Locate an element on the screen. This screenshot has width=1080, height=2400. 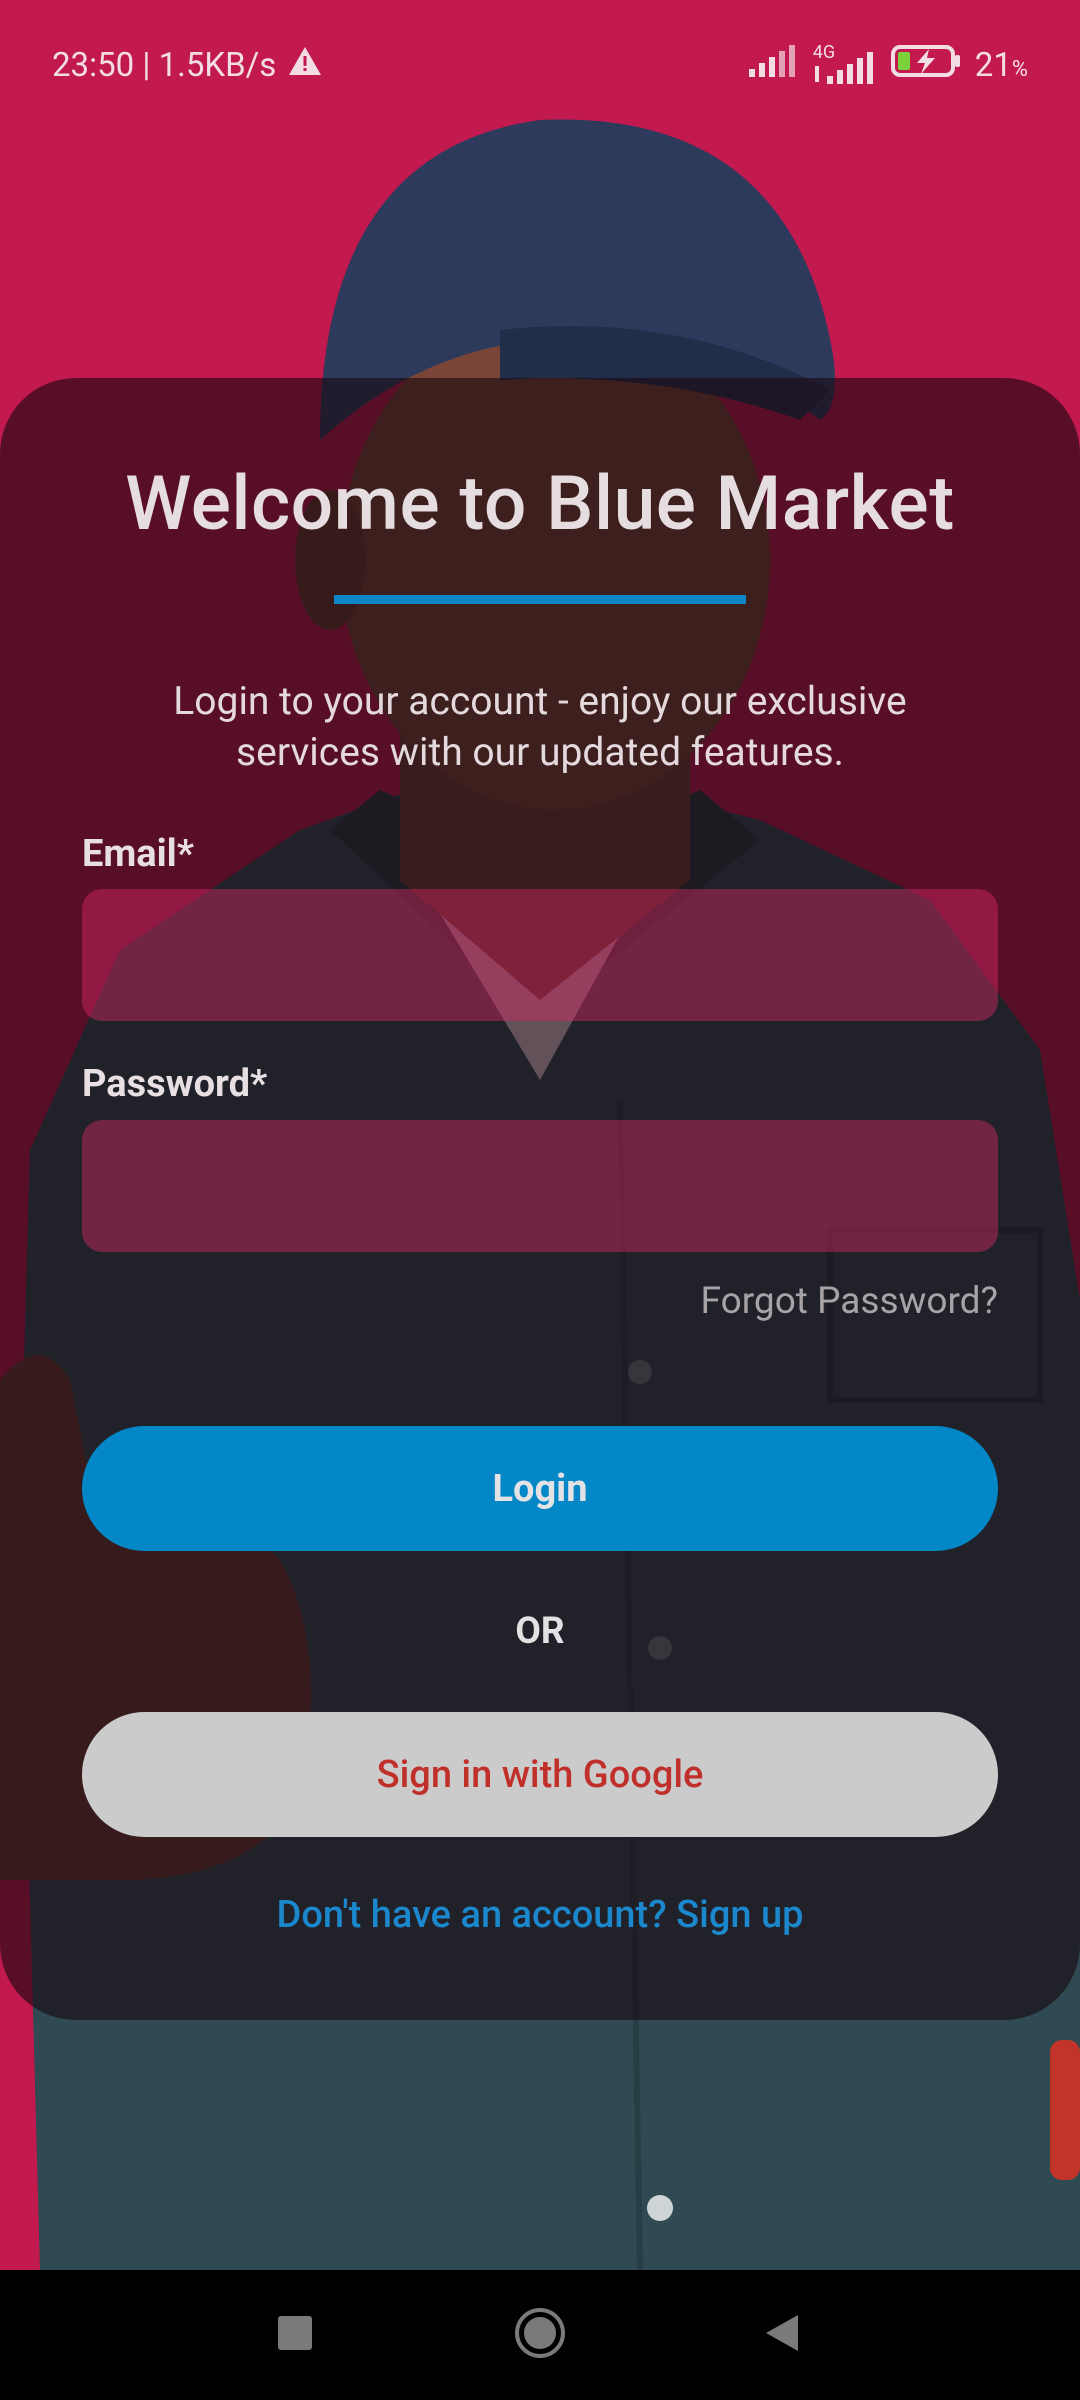
status-right: 4G 21% is located at coordinates (888, 64).